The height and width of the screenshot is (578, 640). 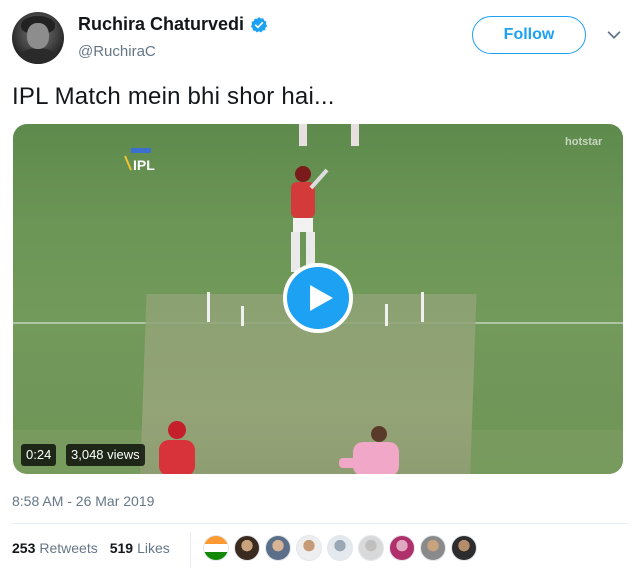 I want to click on chevron-down-icon, so click(x=614, y=35).